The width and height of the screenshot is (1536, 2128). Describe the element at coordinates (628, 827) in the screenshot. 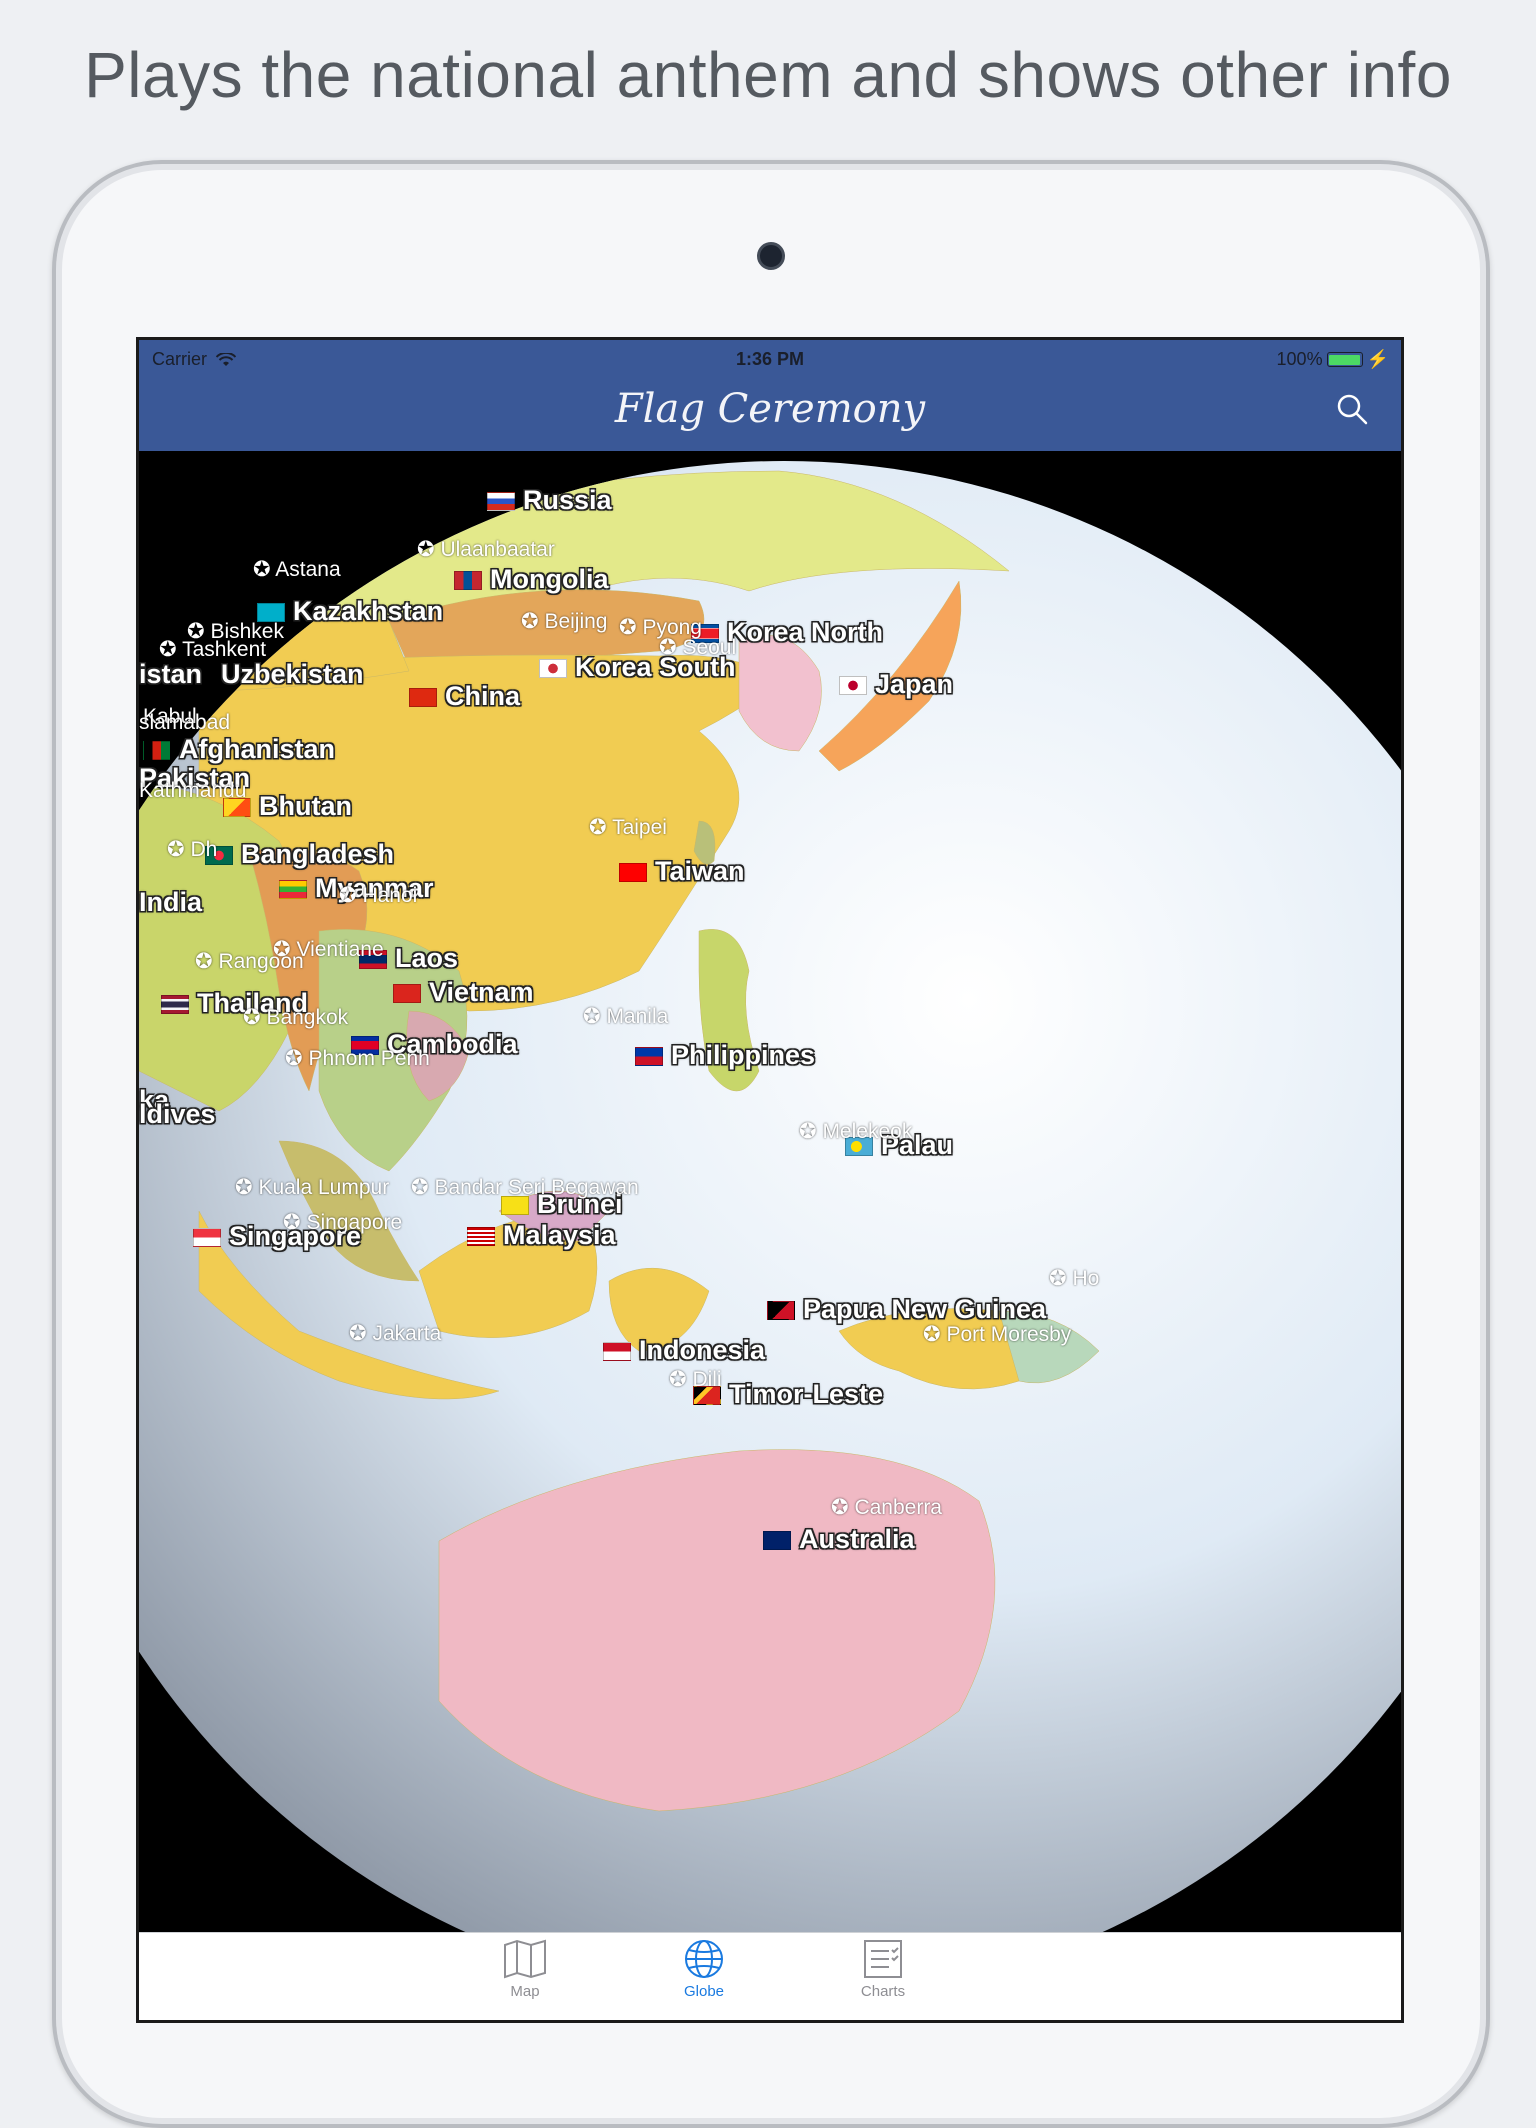

I see `capital-label: ✪ Taipei` at that location.